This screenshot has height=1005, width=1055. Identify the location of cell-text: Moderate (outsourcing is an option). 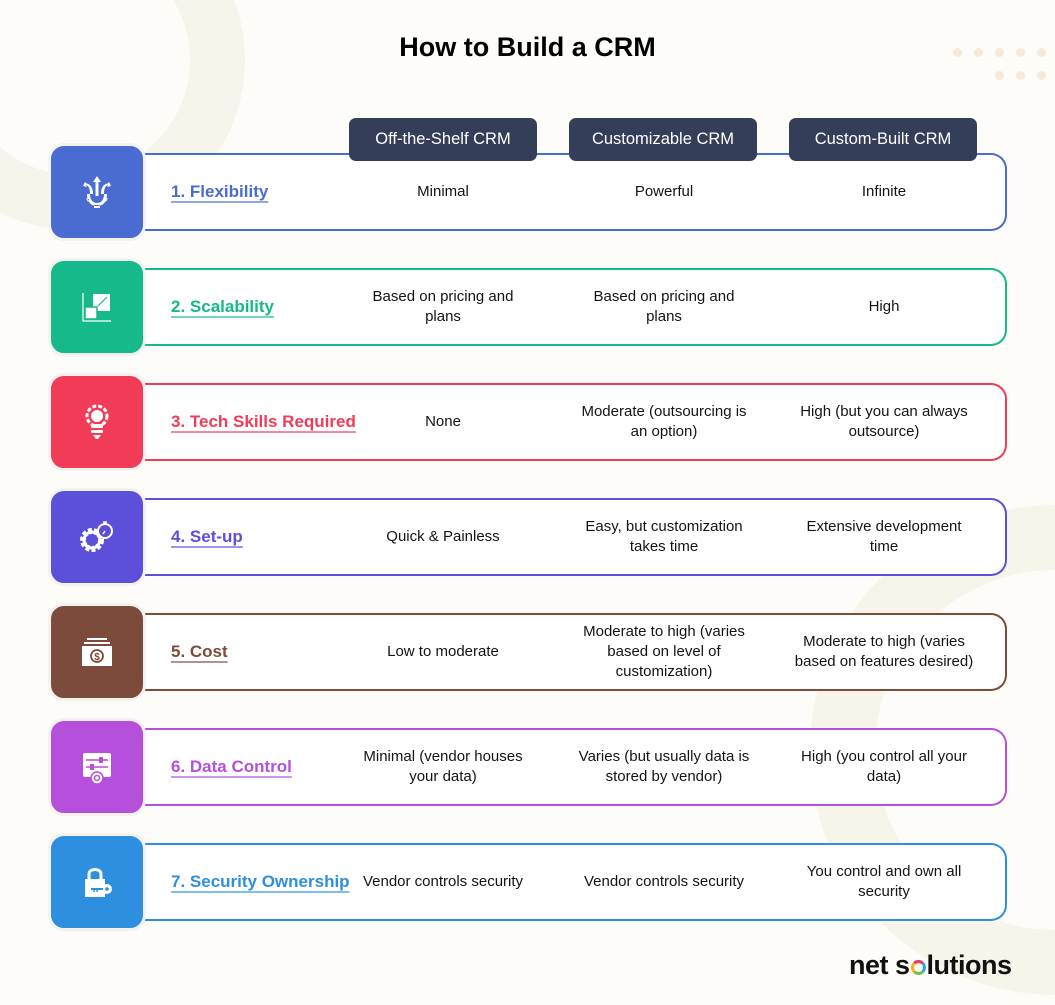
(664, 421).